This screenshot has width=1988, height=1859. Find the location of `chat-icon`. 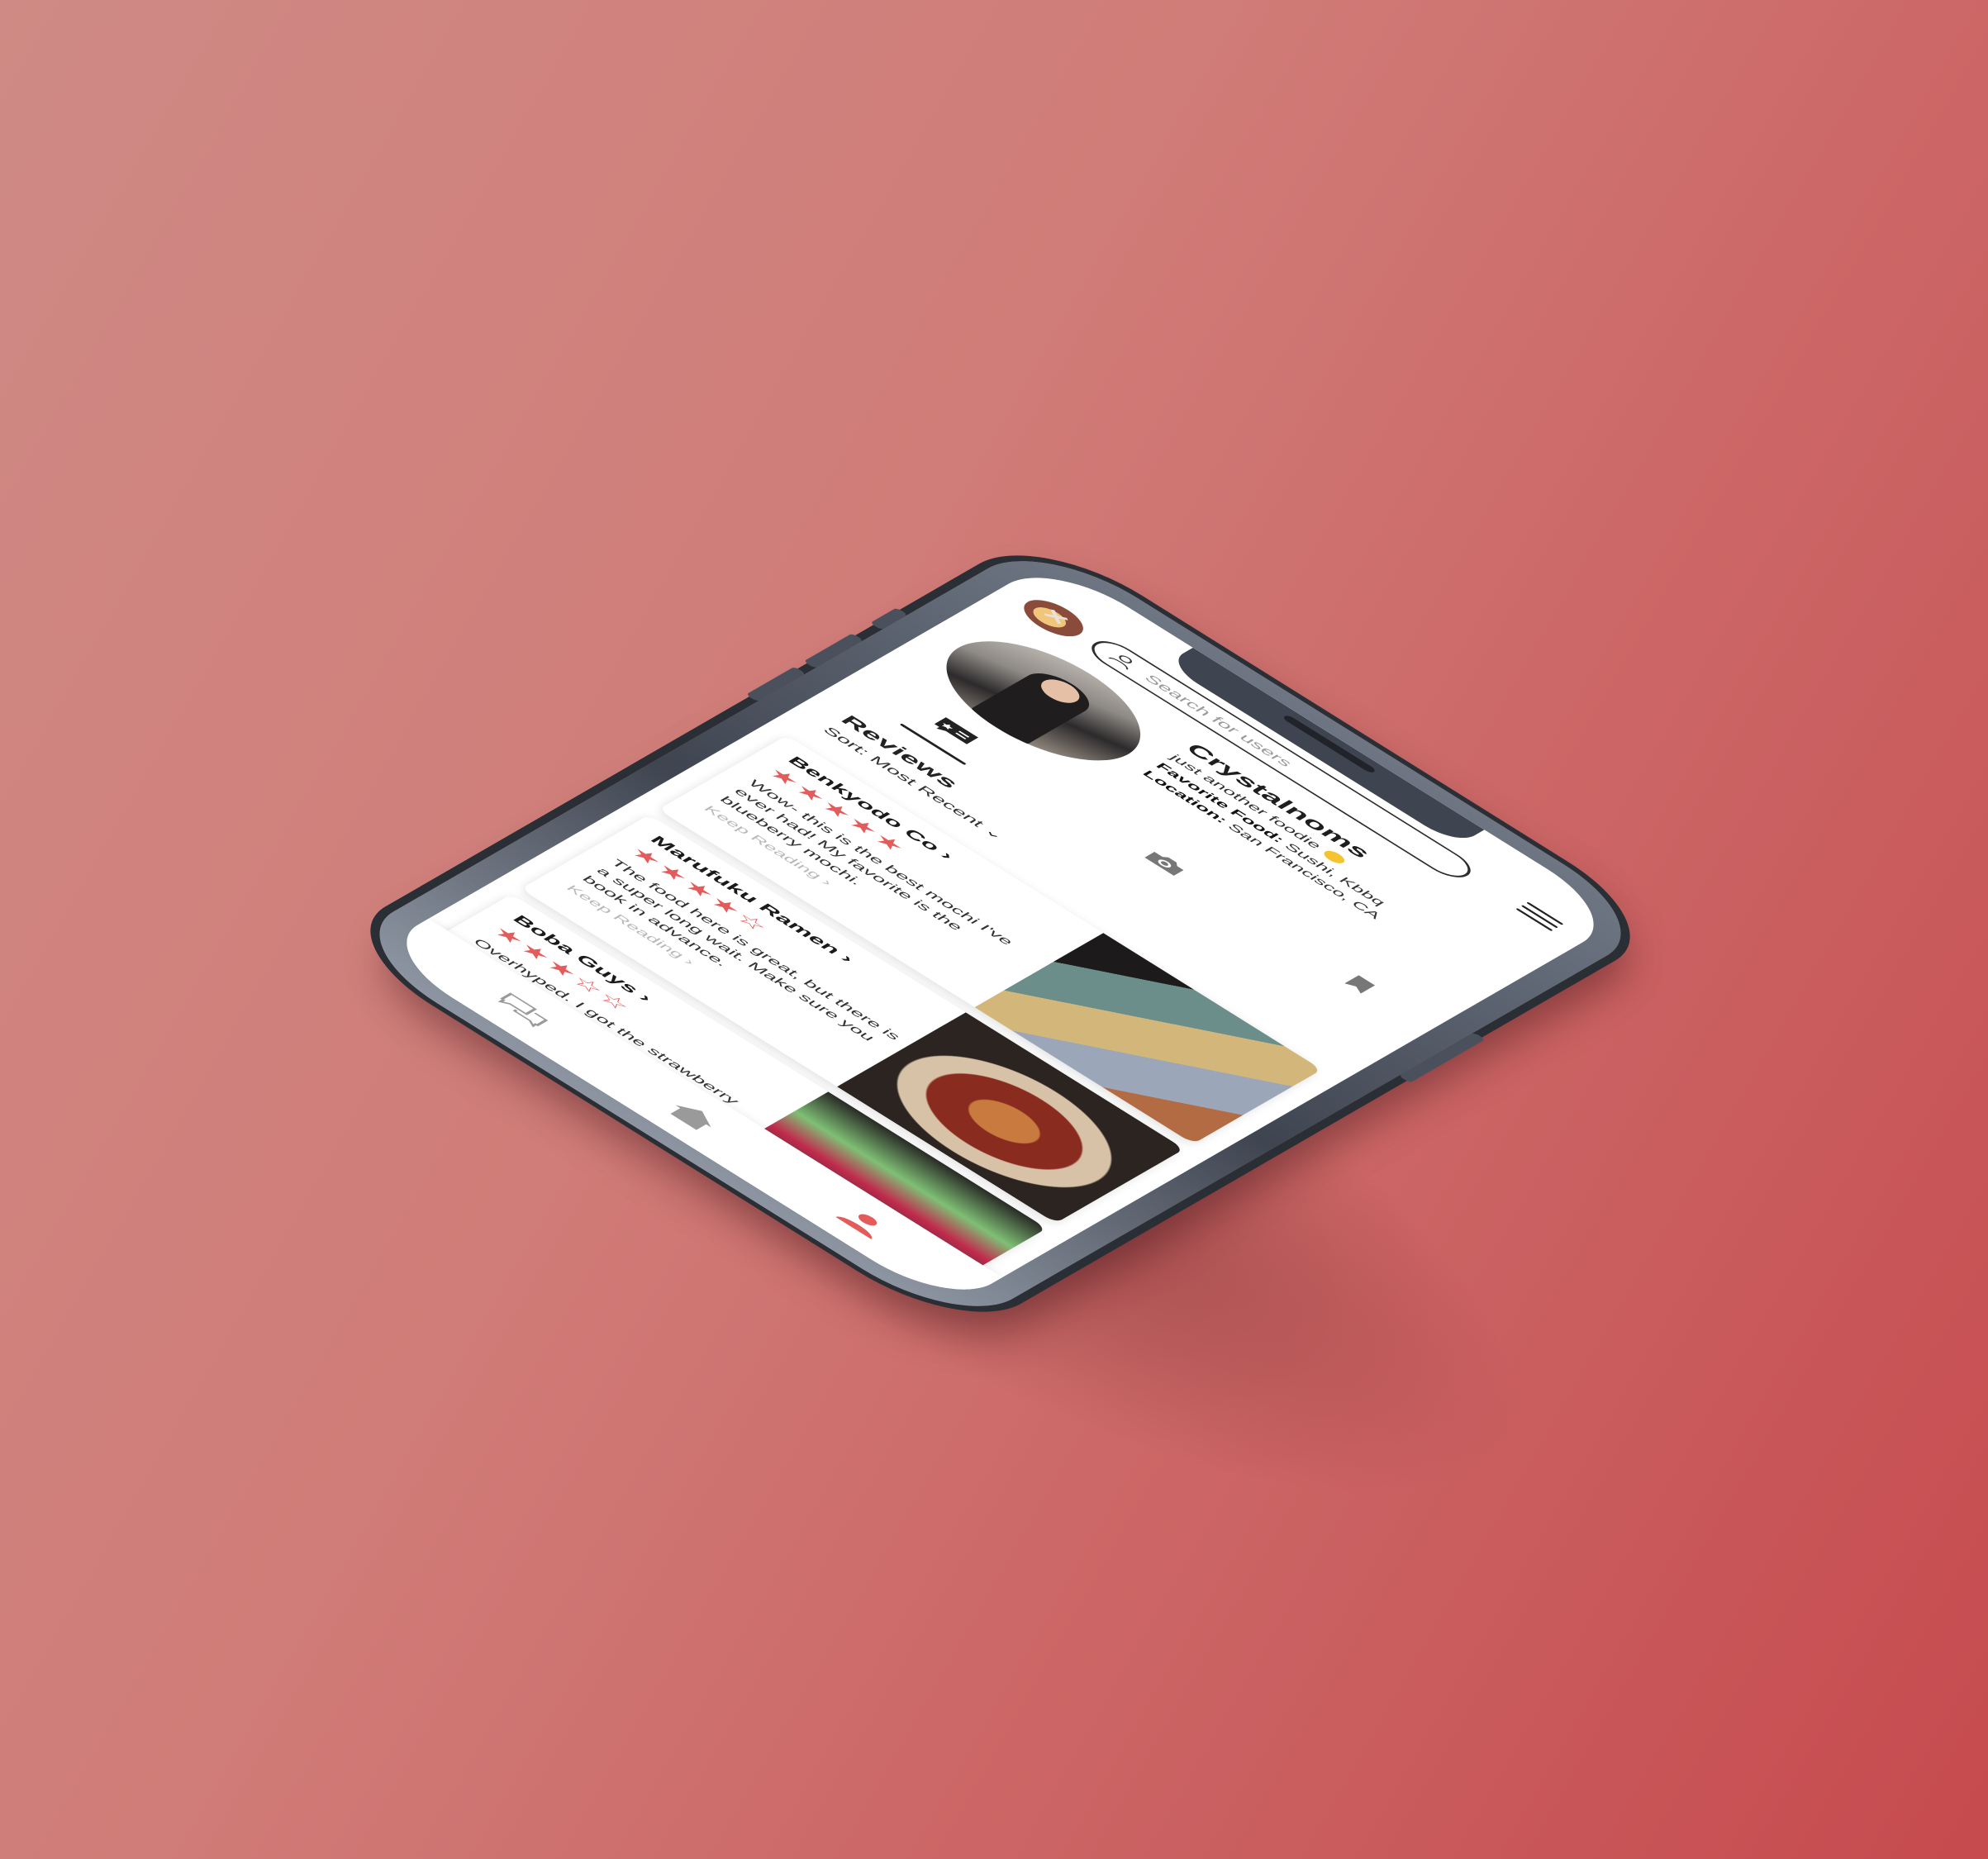

chat-icon is located at coordinates (523, 1010).